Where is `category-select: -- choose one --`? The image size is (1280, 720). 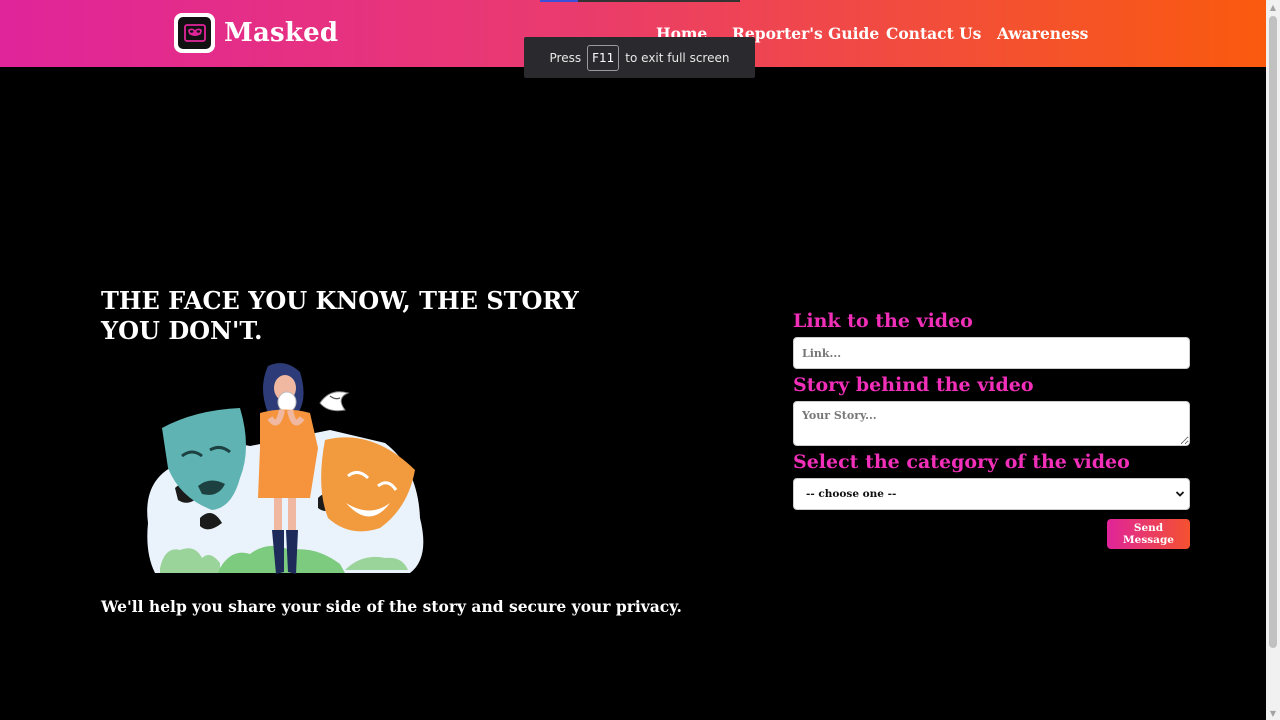 category-select: -- choose one -- is located at coordinates (991, 494).